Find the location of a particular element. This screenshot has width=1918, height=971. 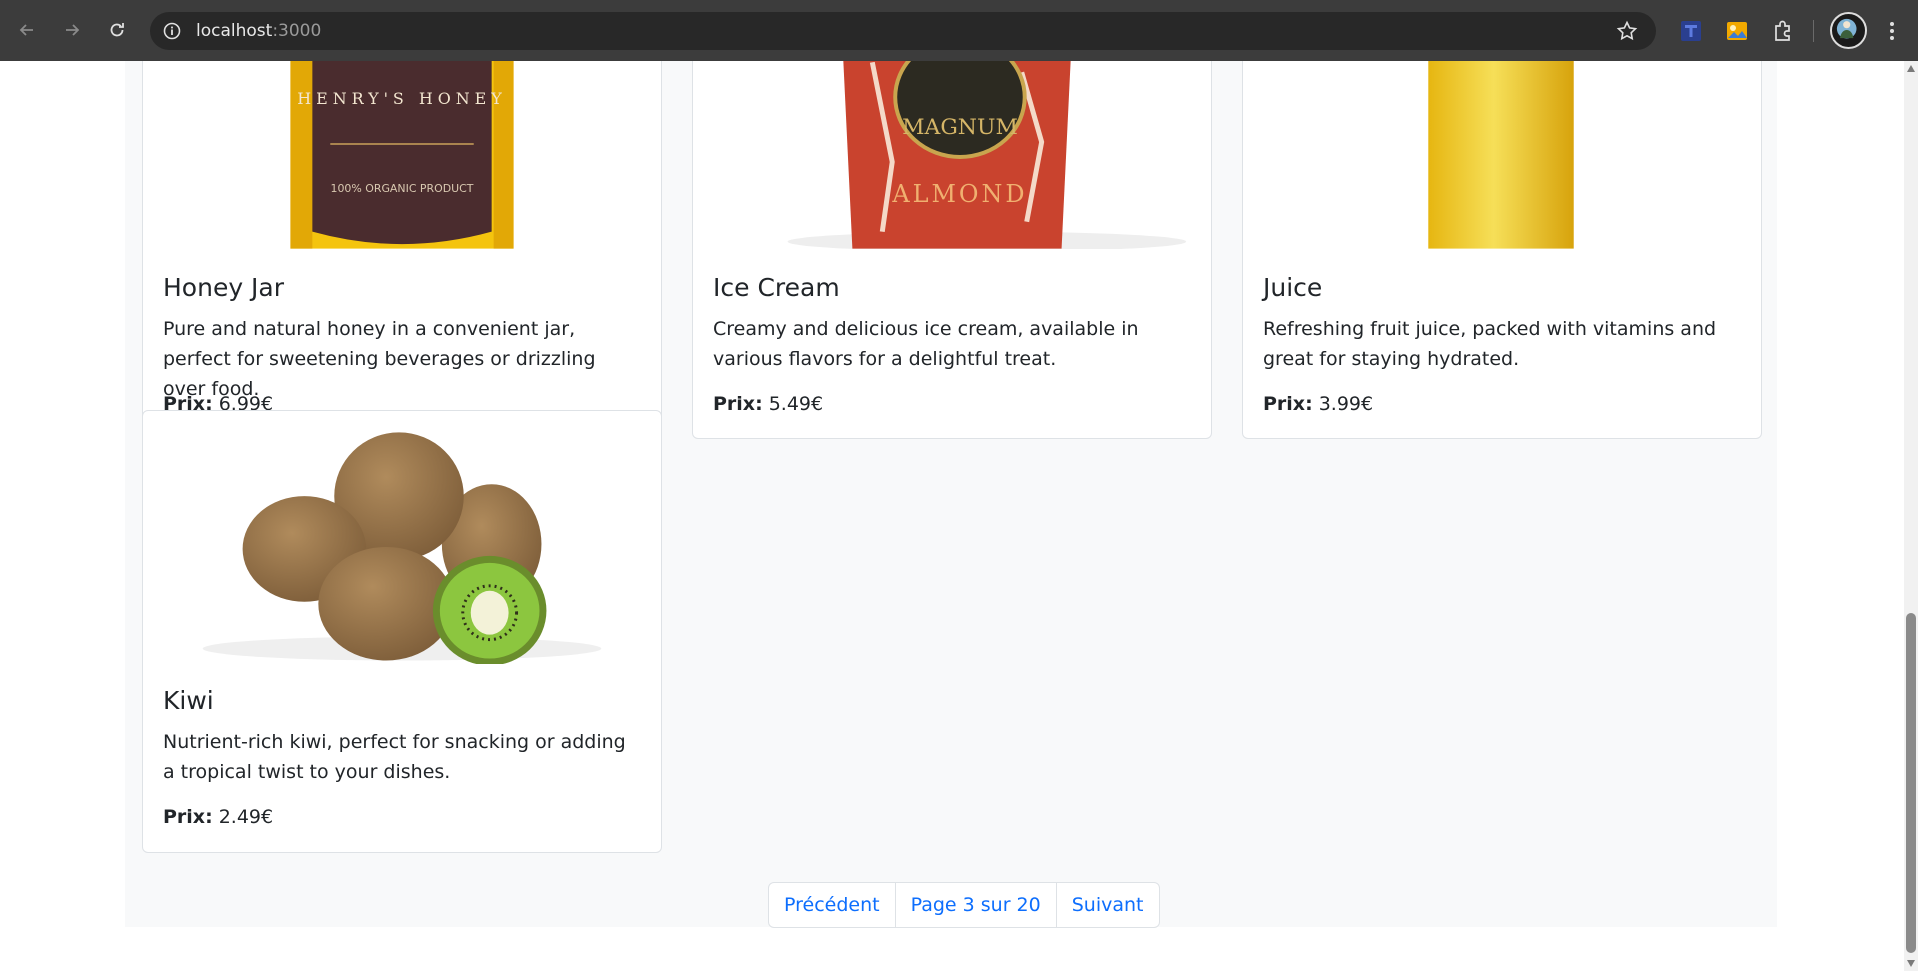

kiwi-image is located at coordinates (402, 537).